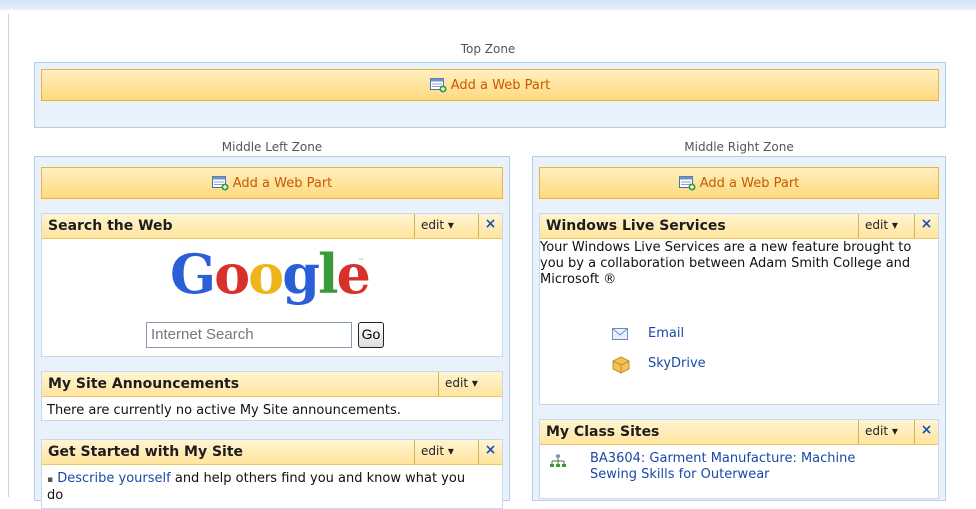  I want to click on google-logo: Google, so click(270, 274).